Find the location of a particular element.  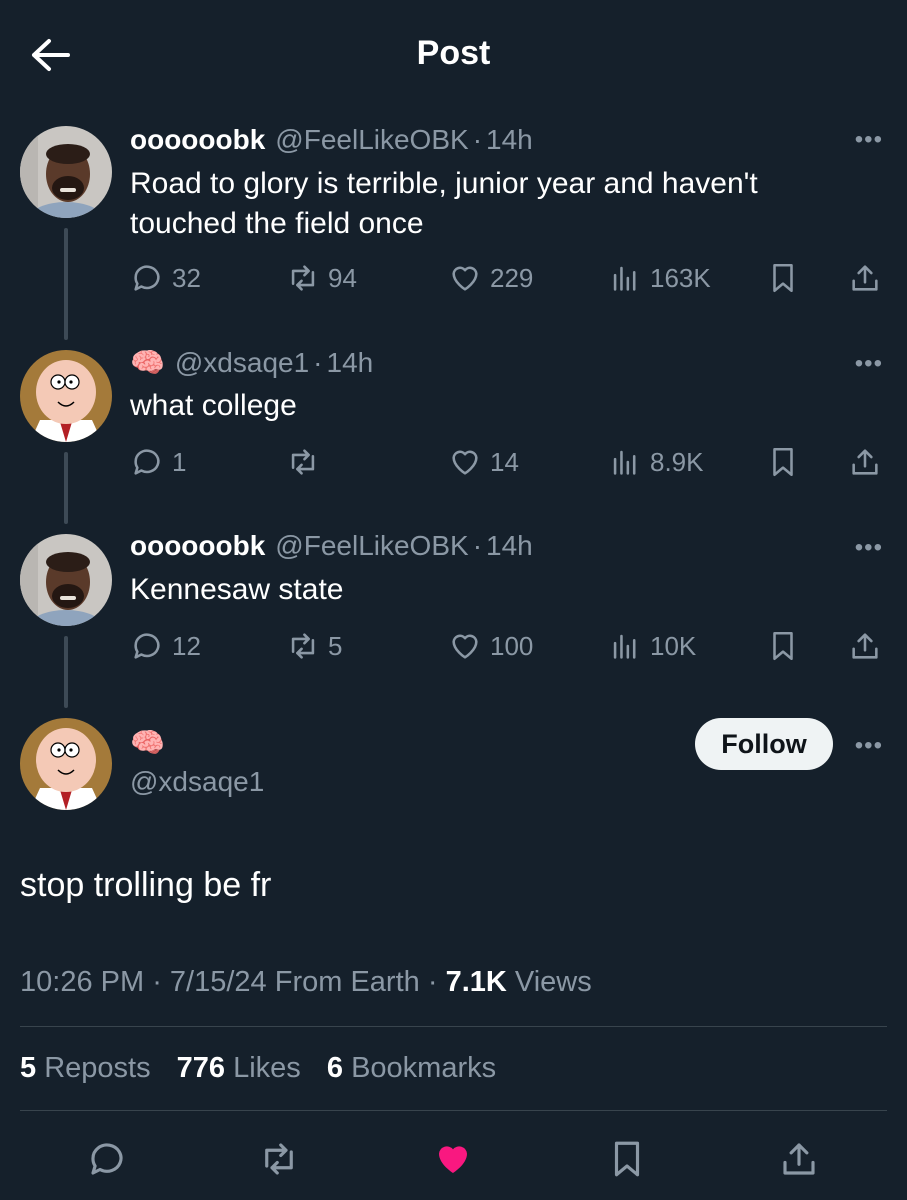

reply-button is located at coordinates (107, 1159).